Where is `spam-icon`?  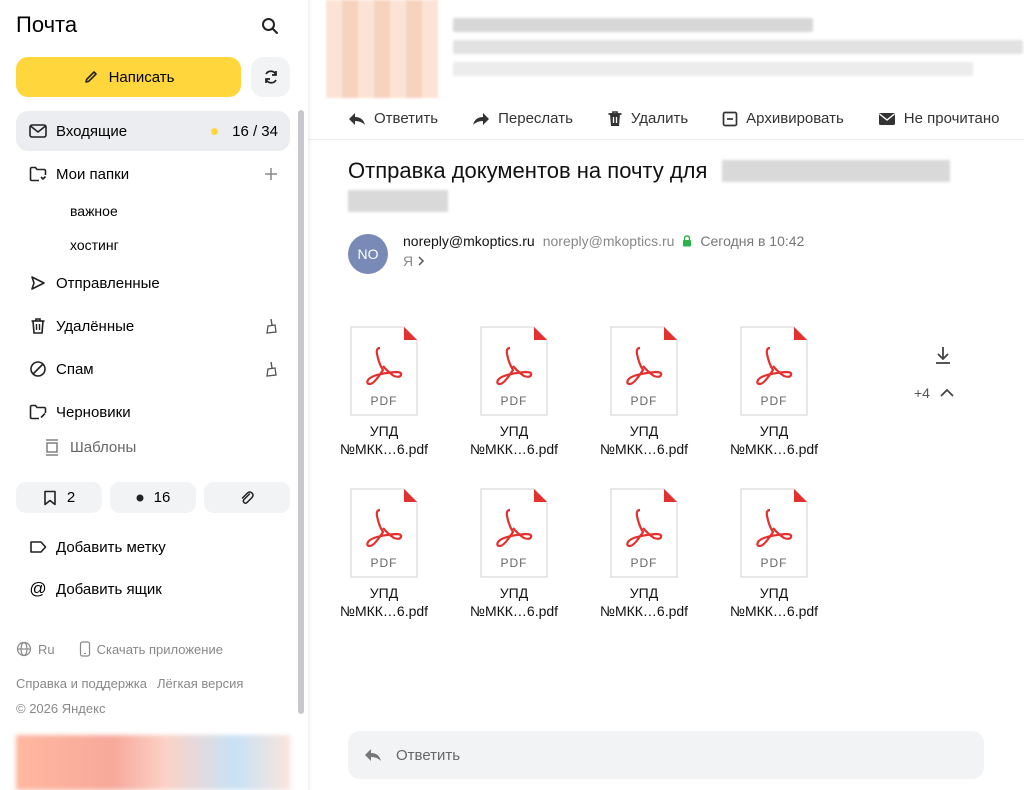 spam-icon is located at coordinates (38, 369).